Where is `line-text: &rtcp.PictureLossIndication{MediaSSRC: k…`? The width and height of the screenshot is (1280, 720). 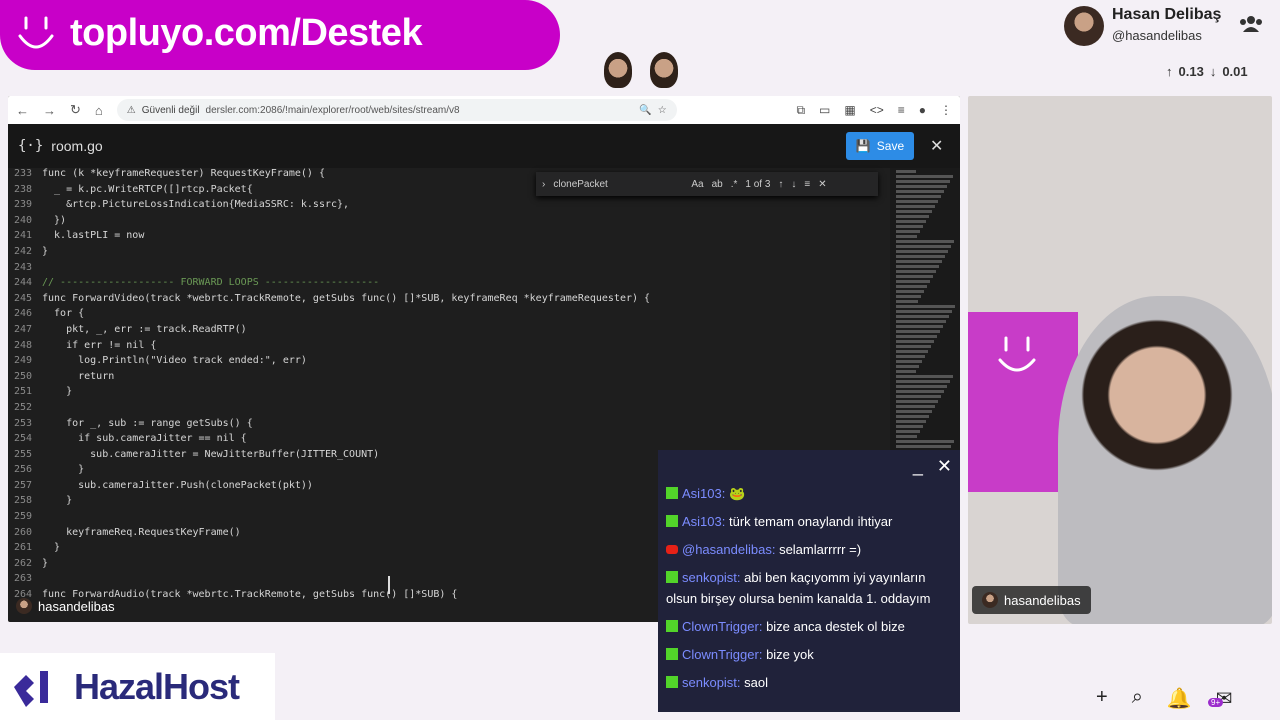 line-text: &rtcp.PictureLossIndication{MediaSSRC: k… is located at coordinates (196, 205).